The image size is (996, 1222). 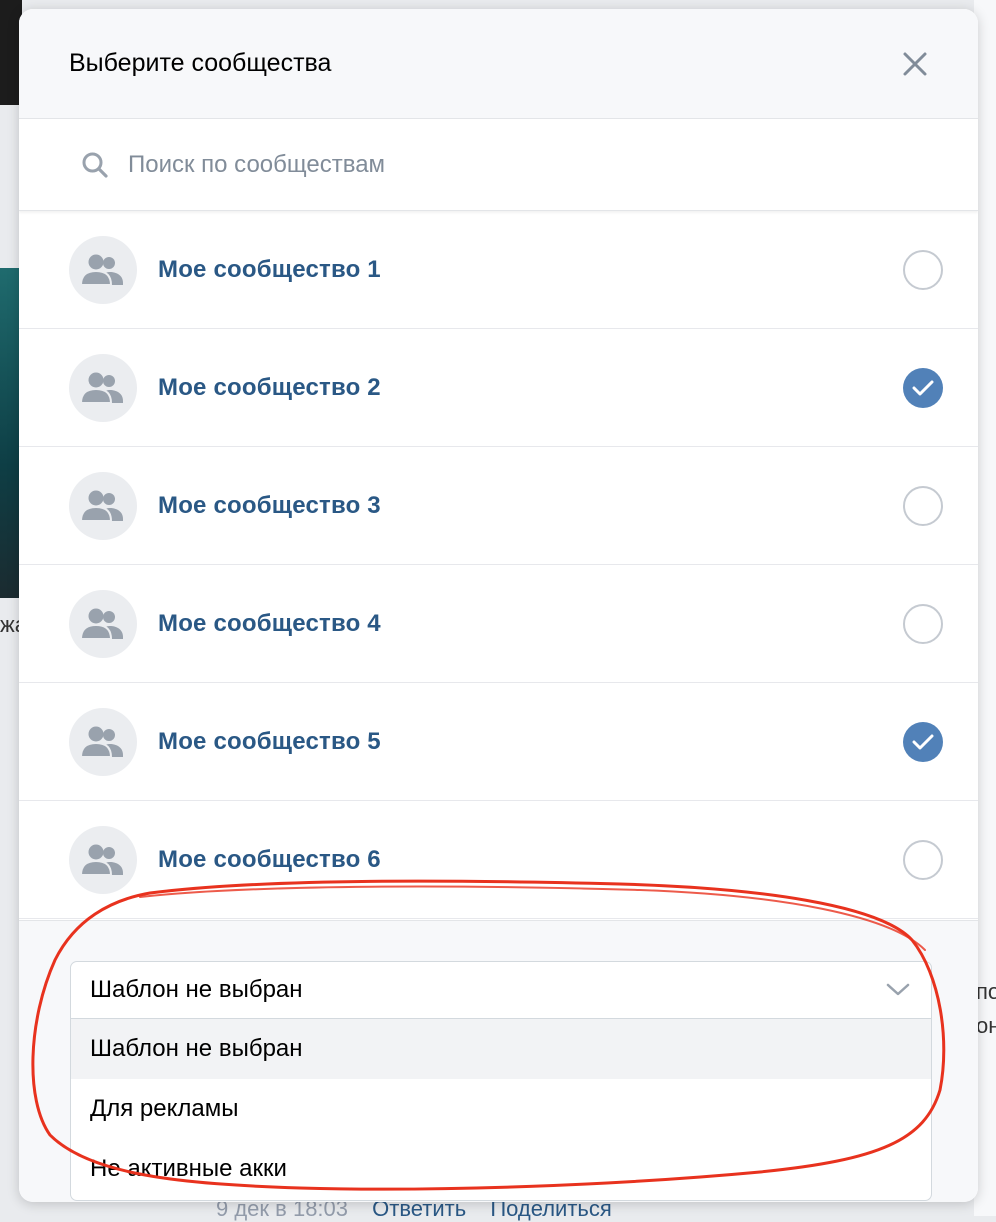 I want to click on template-option: Для рекламы, so click(x=501, y=1109).